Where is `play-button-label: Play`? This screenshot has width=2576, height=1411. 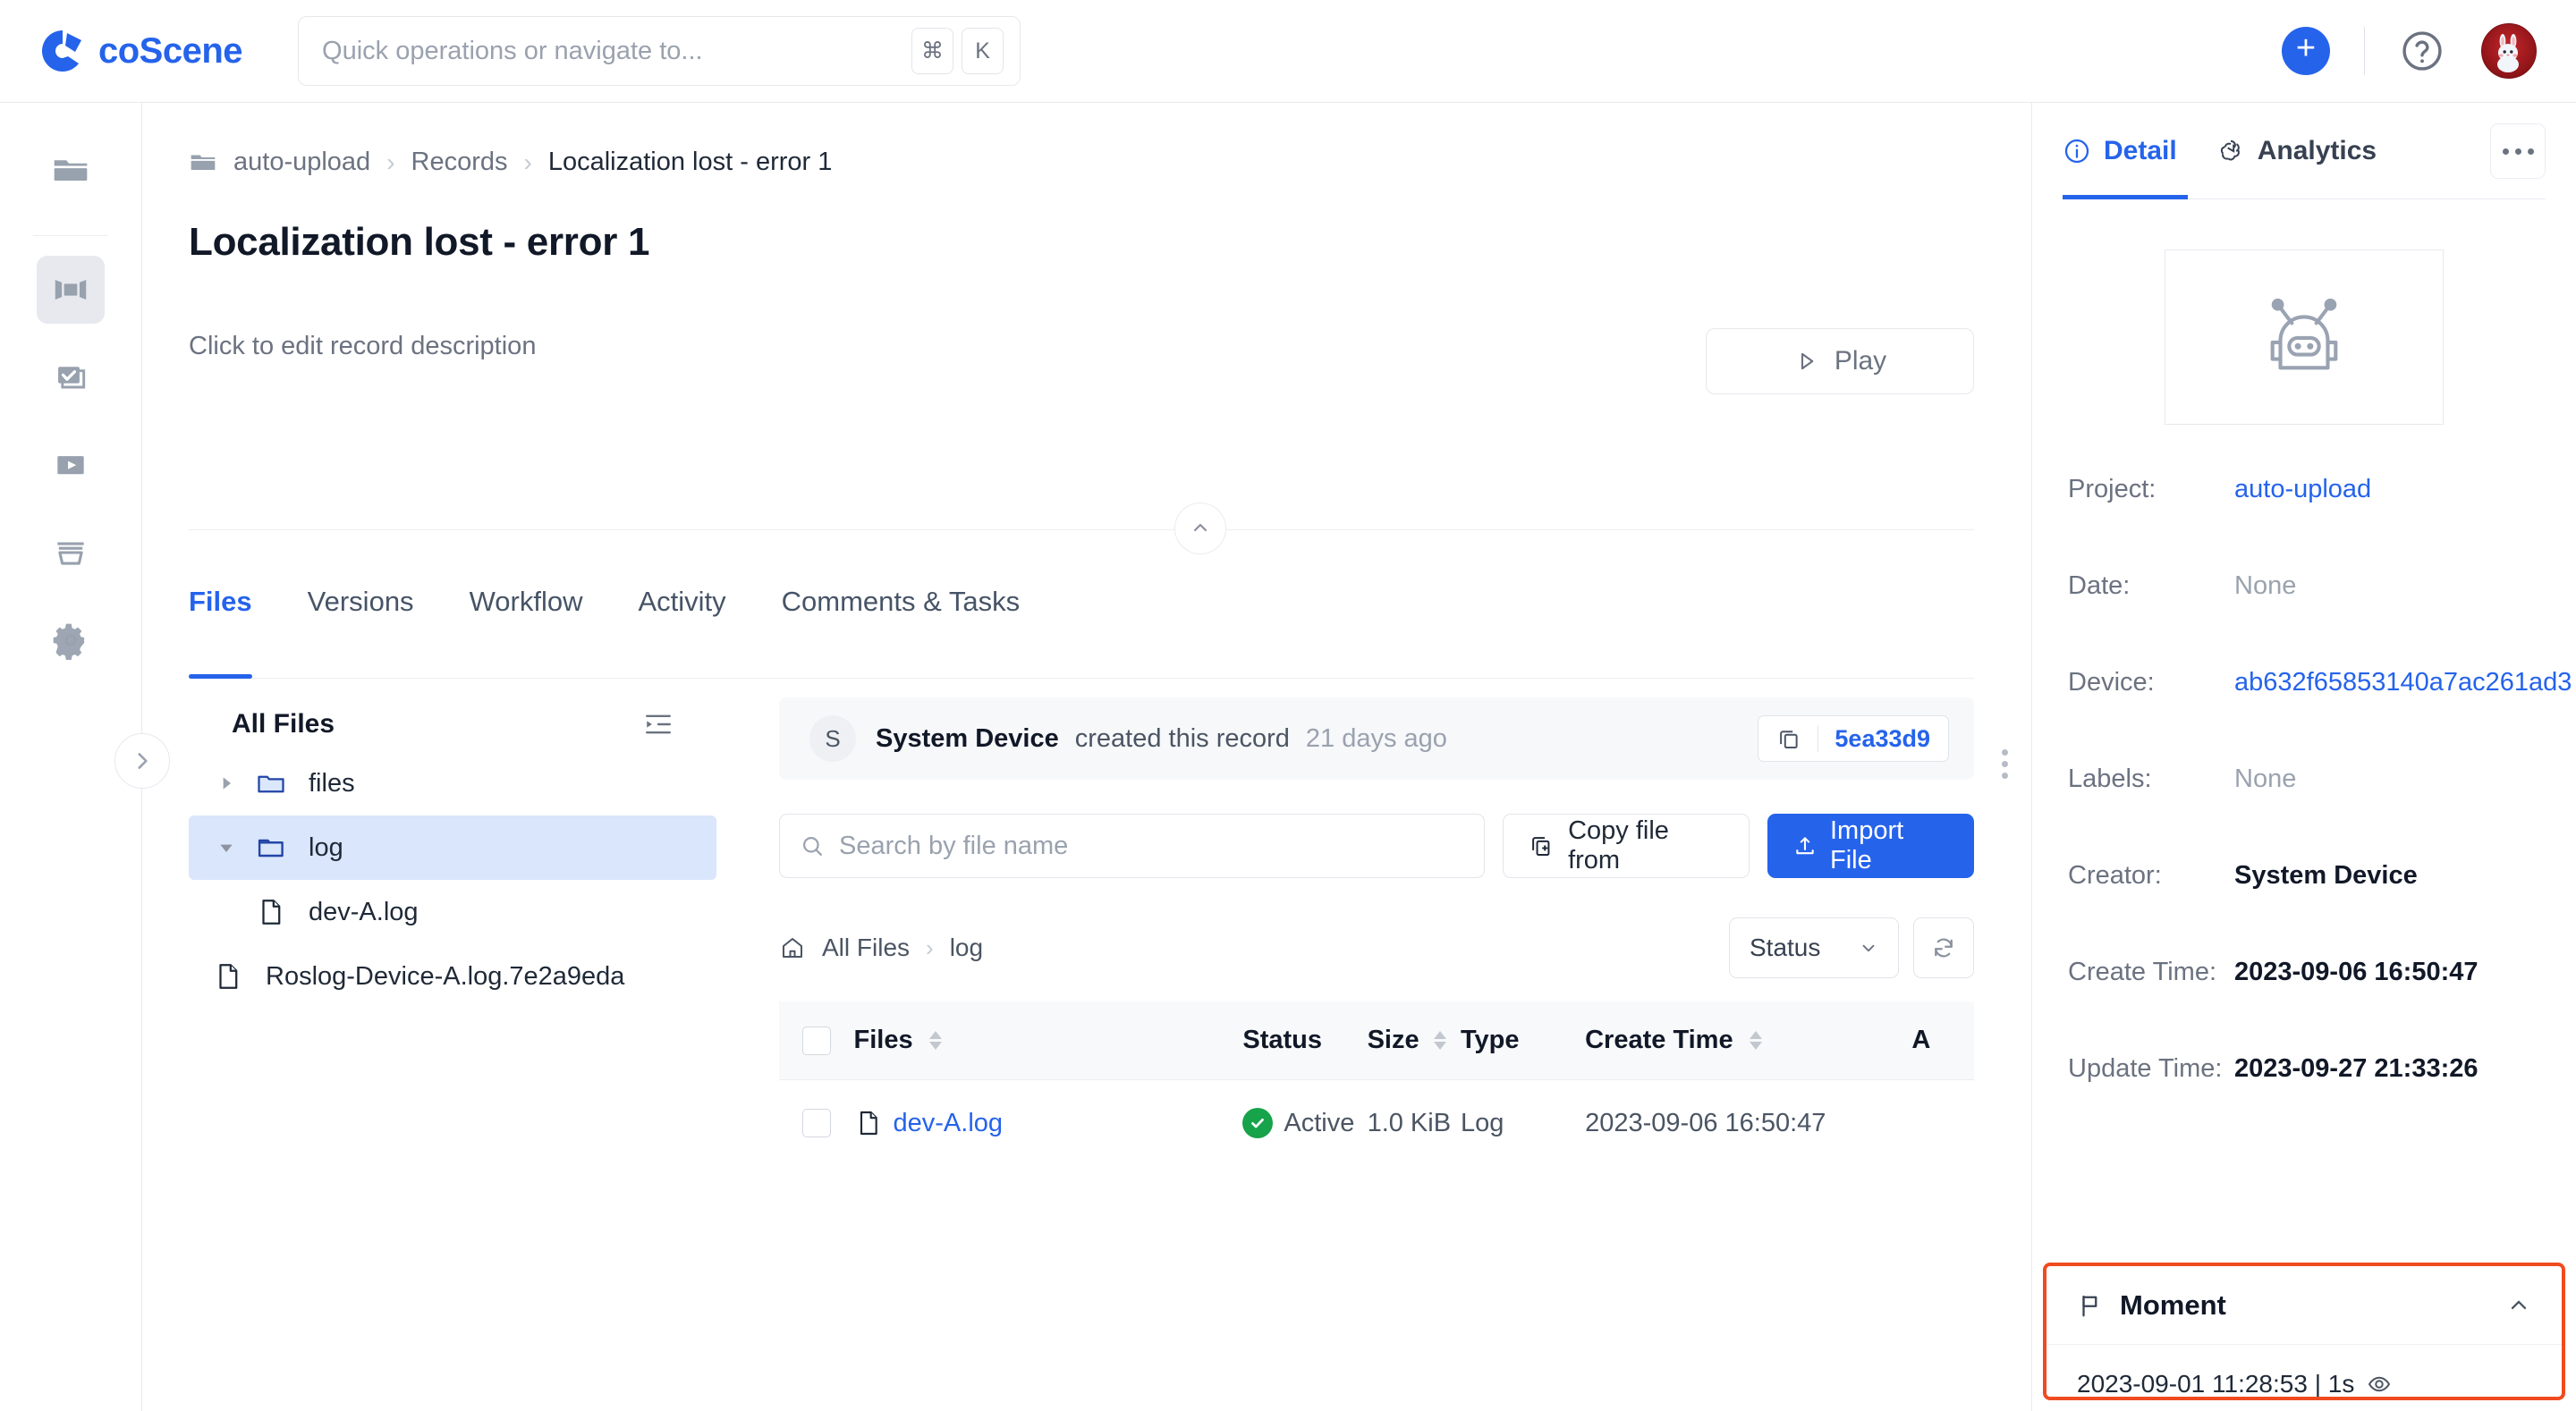 play-button-label: Play is located at coordinates (1860, 361).